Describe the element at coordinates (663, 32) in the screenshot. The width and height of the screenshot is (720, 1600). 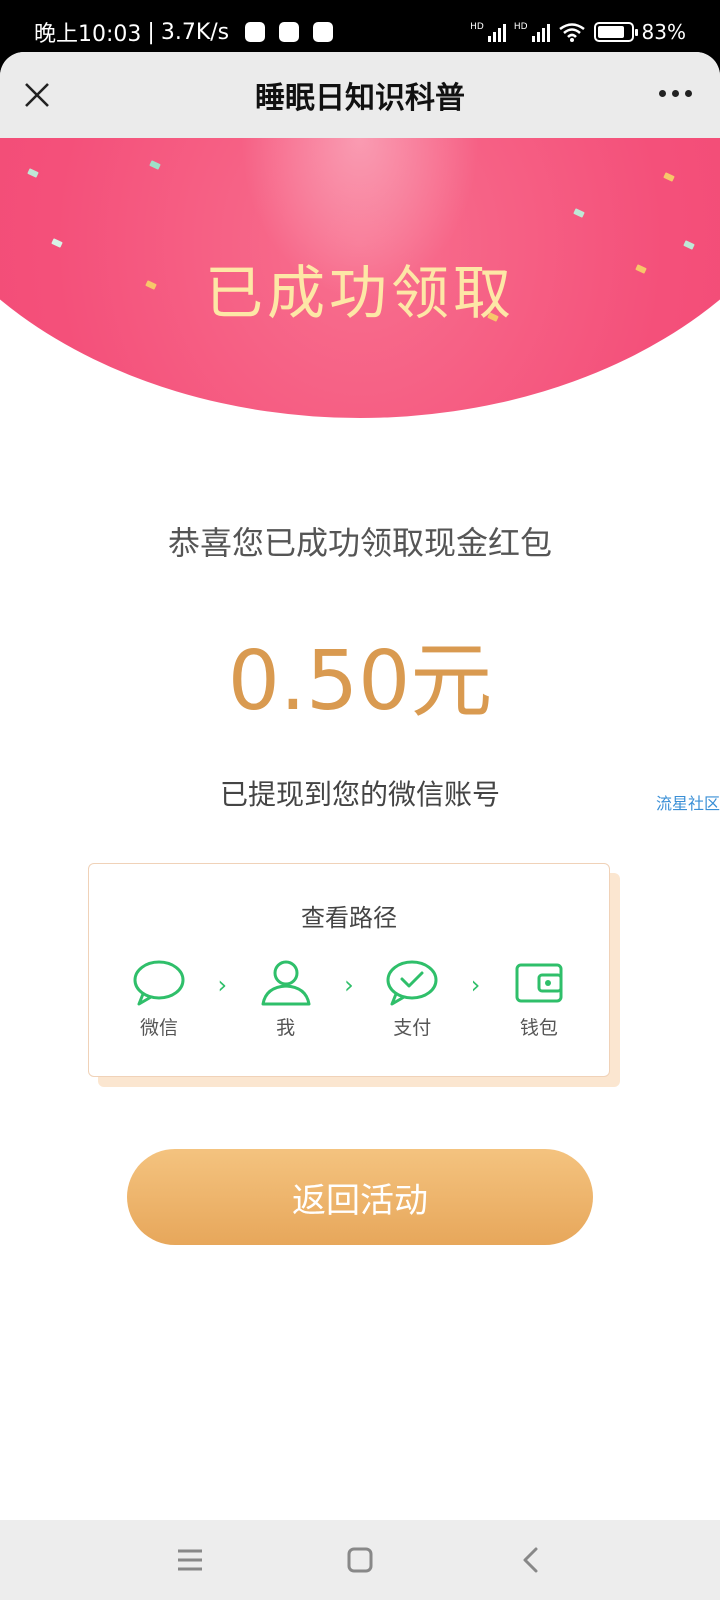
I see `battery-percent: 83%` at that location.